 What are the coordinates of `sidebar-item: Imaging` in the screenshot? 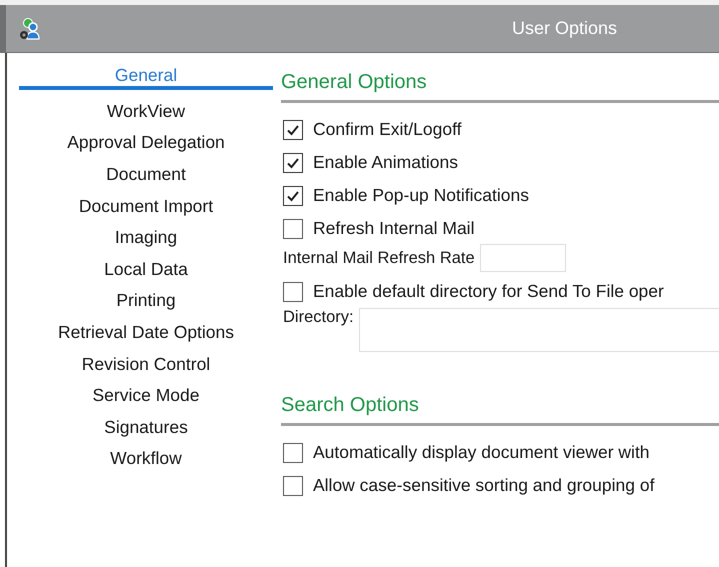 It's located at (146, 238).